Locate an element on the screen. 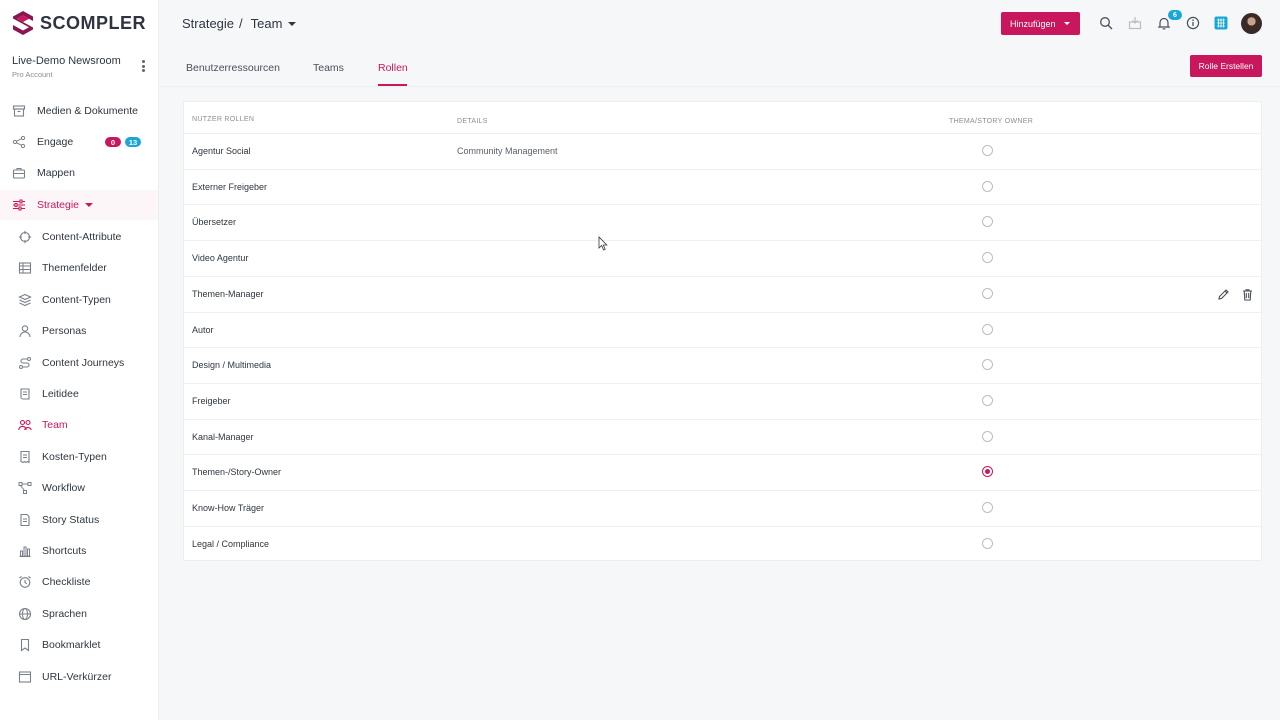  sidebar-item-label: Content-Attribute is located at coordinates (82, 237).